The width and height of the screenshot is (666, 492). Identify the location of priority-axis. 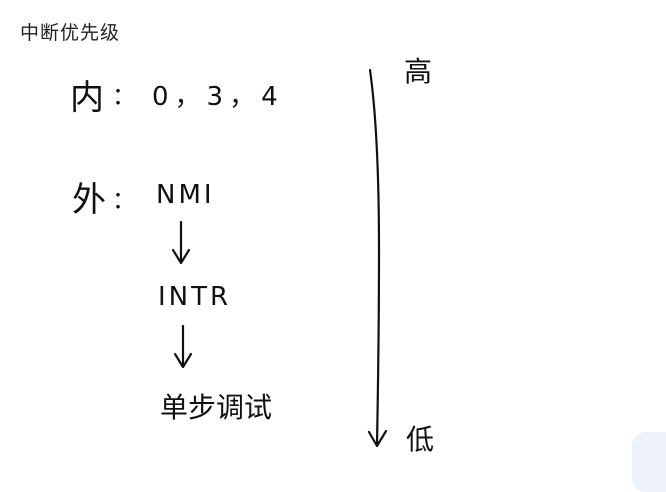
(374, 257).